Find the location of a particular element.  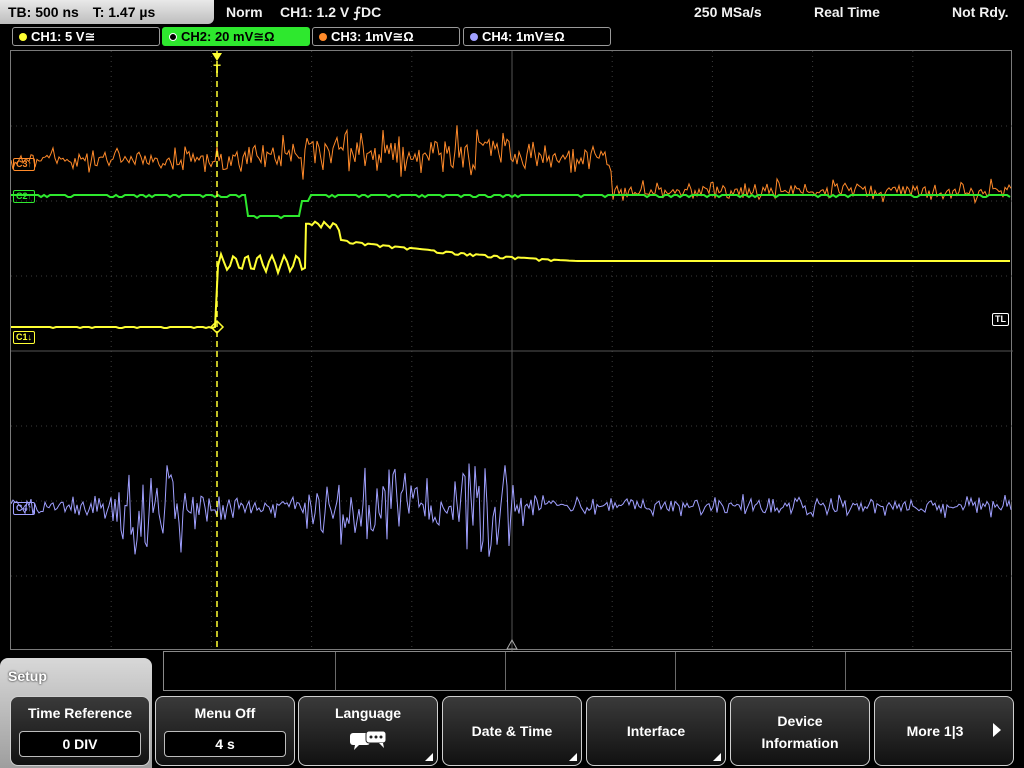

channel-2-button: CH2: 20 mV≅Ω is located at coordinates (236, 36).